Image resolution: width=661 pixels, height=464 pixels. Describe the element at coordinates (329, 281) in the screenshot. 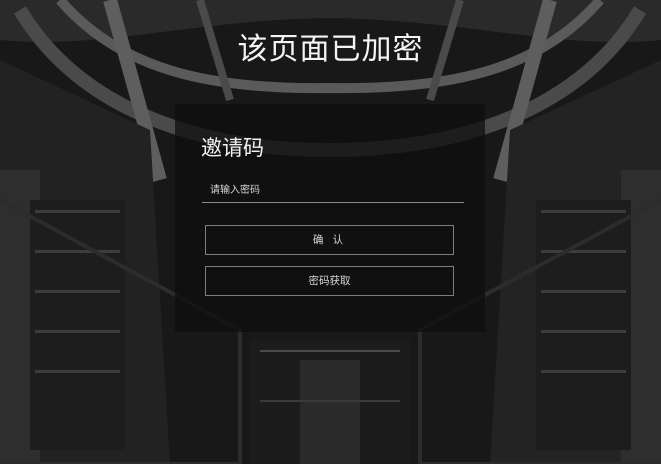

I see `get-password-button: 密码获取` at that location.